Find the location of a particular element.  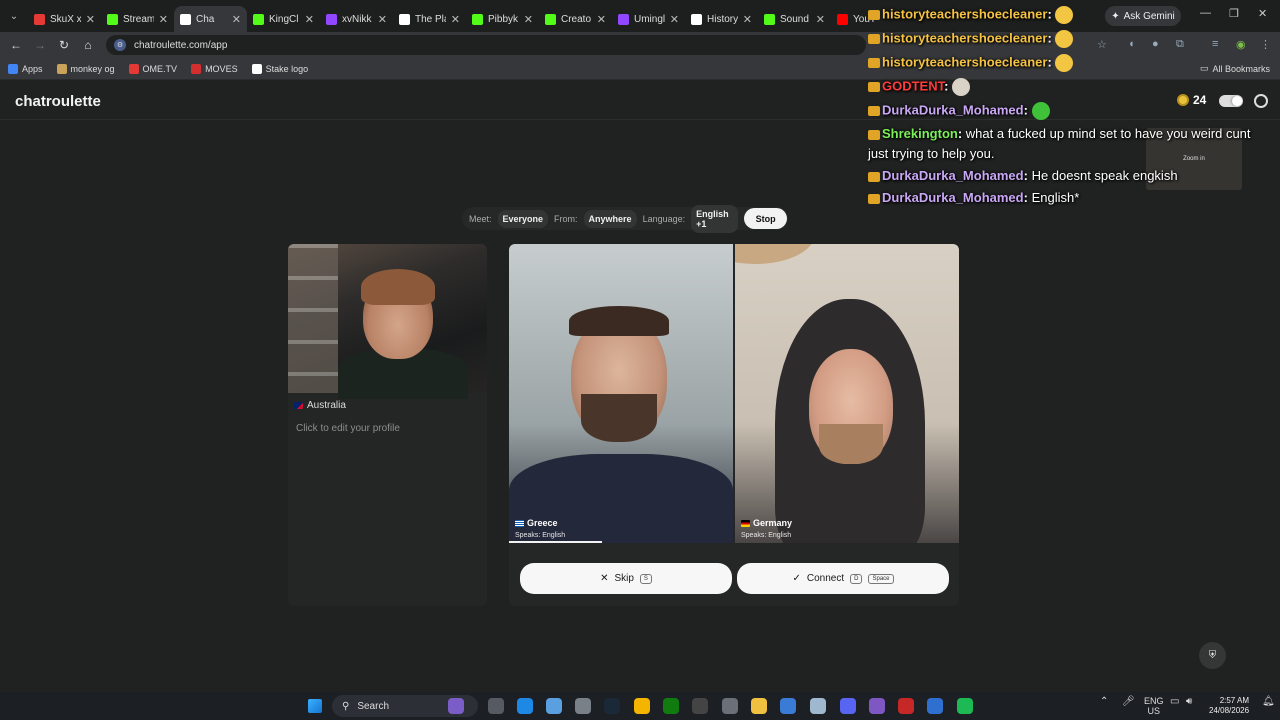

spotify-icon is located at coordinates (965, 706).